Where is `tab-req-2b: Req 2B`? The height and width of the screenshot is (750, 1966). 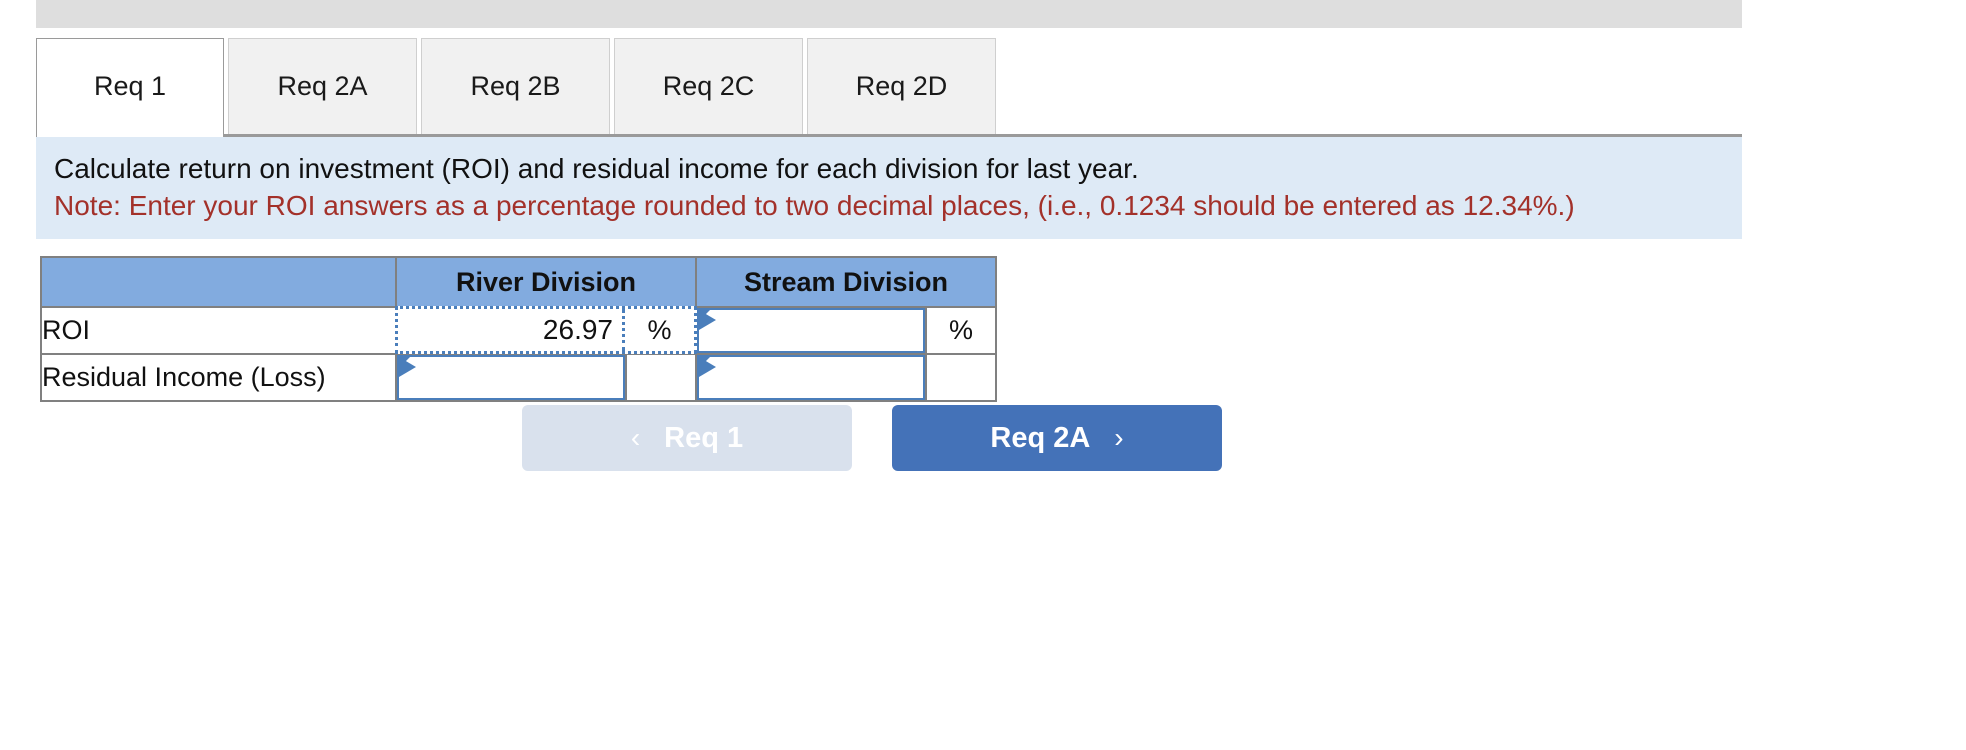
tab-req-2b: Req 2B is located at coordinates (515, 86).